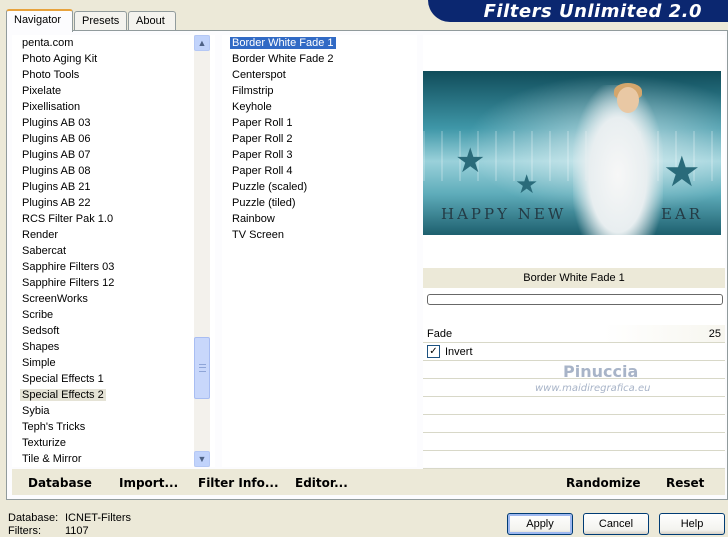 This screenshot has height=537, width=728. What do you see at coordinates (44, 443) in the screenshot?
I see `category-item-label: Texturize` at bounding box center [44, 443].